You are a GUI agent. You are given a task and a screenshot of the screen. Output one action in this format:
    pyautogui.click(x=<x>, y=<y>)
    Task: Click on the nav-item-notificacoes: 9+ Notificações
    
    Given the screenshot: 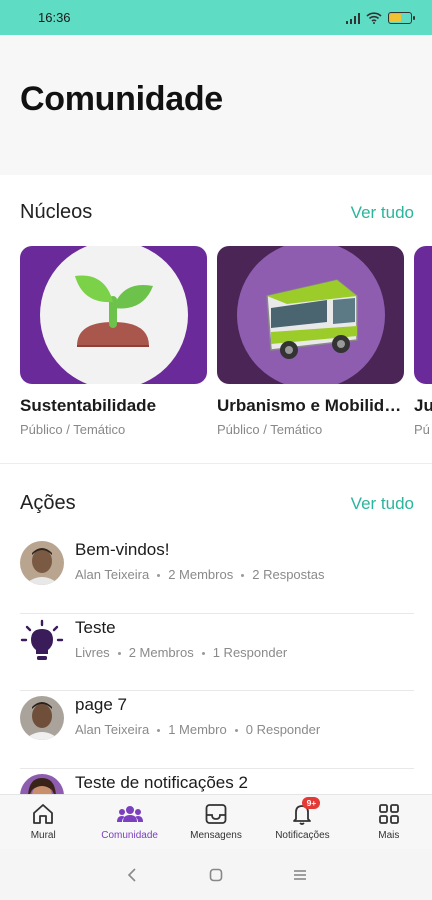 What is the action you would take?
    pyautogui.click(x=302, y=822)
    